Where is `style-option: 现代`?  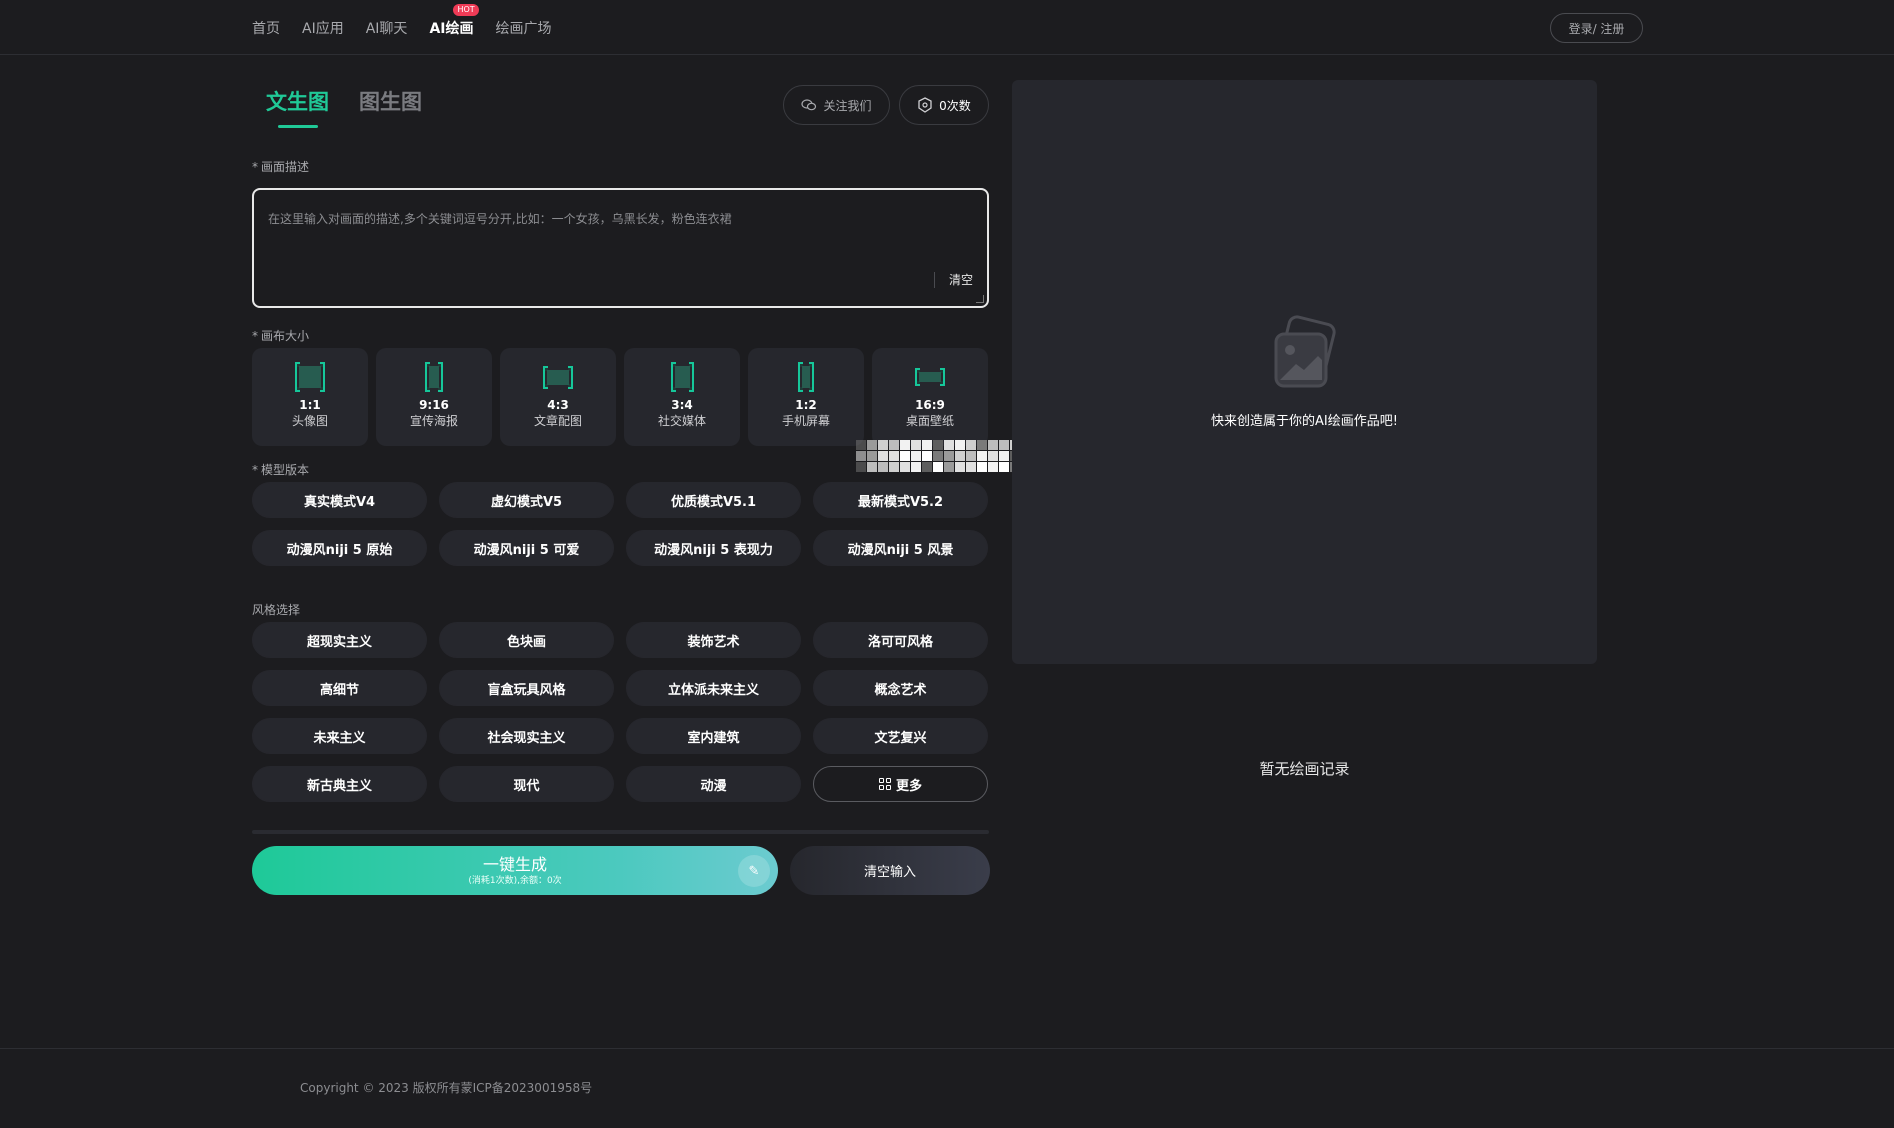
style-option: 现代 is located at coordinates (526, 784).